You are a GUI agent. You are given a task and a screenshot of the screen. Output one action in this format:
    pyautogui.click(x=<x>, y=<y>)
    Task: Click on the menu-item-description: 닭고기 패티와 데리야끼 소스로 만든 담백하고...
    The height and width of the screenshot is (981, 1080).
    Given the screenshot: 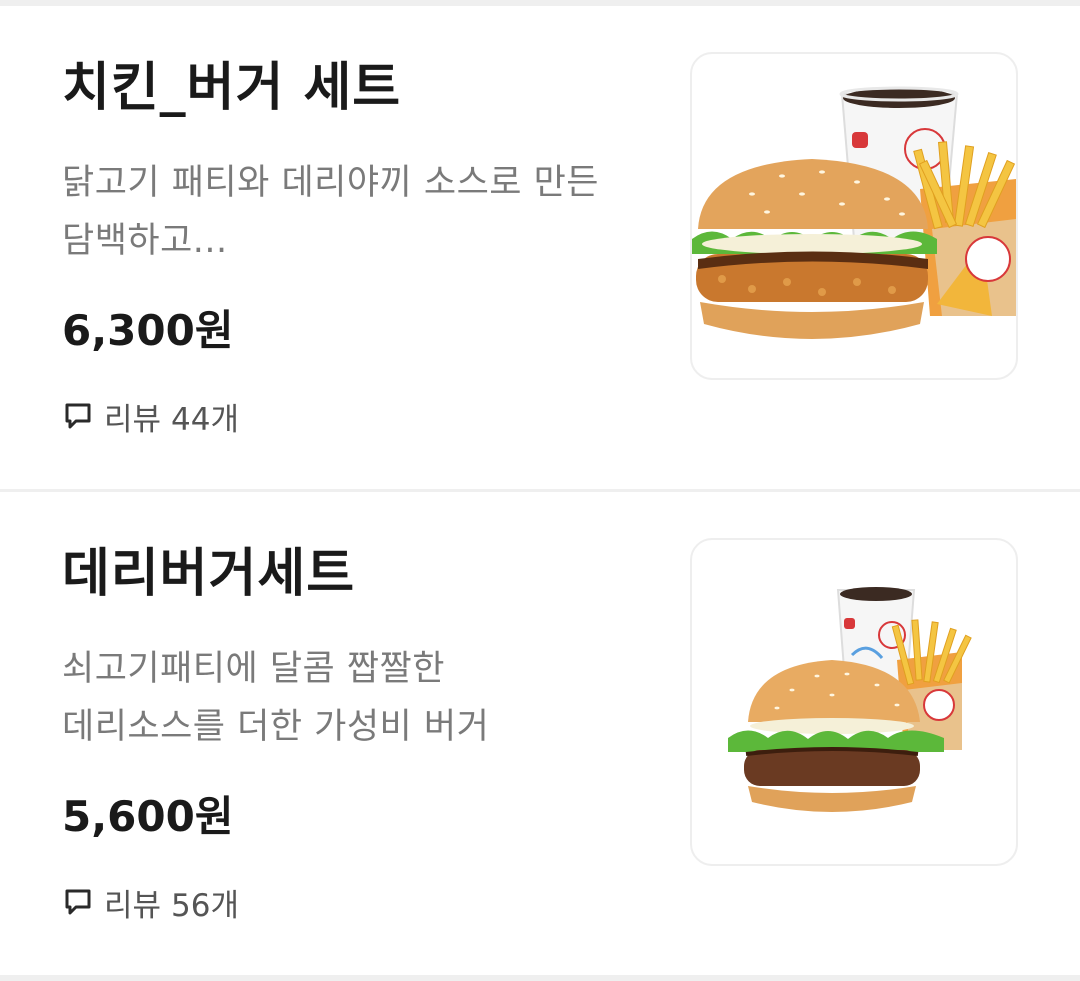 What is the action you would take?
    pyautogui.click(x=362, y=212)
    